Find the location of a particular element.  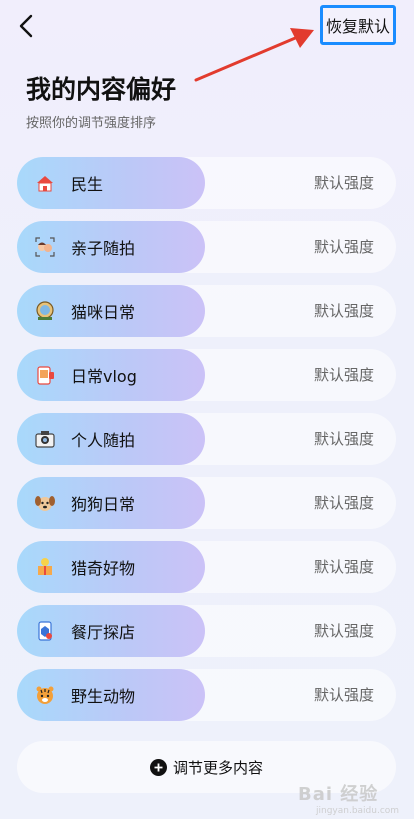

watermark-main: Bai 经验 is located at coordinates (338, 794).